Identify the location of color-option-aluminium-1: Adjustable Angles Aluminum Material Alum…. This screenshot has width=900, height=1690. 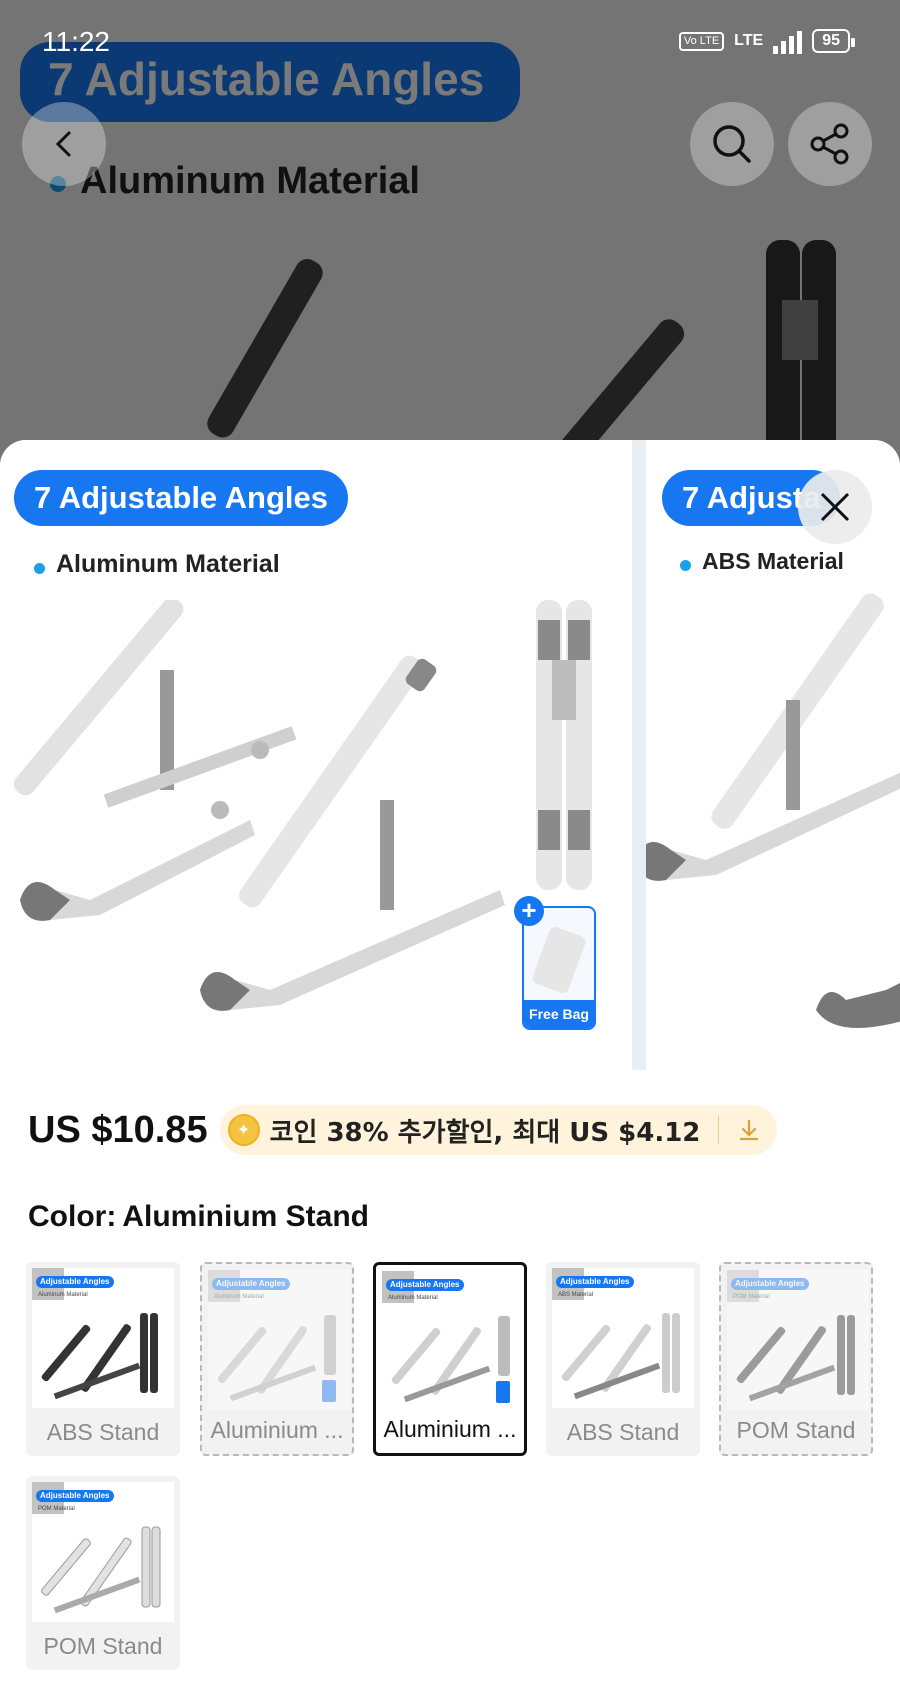
(277, 1359).